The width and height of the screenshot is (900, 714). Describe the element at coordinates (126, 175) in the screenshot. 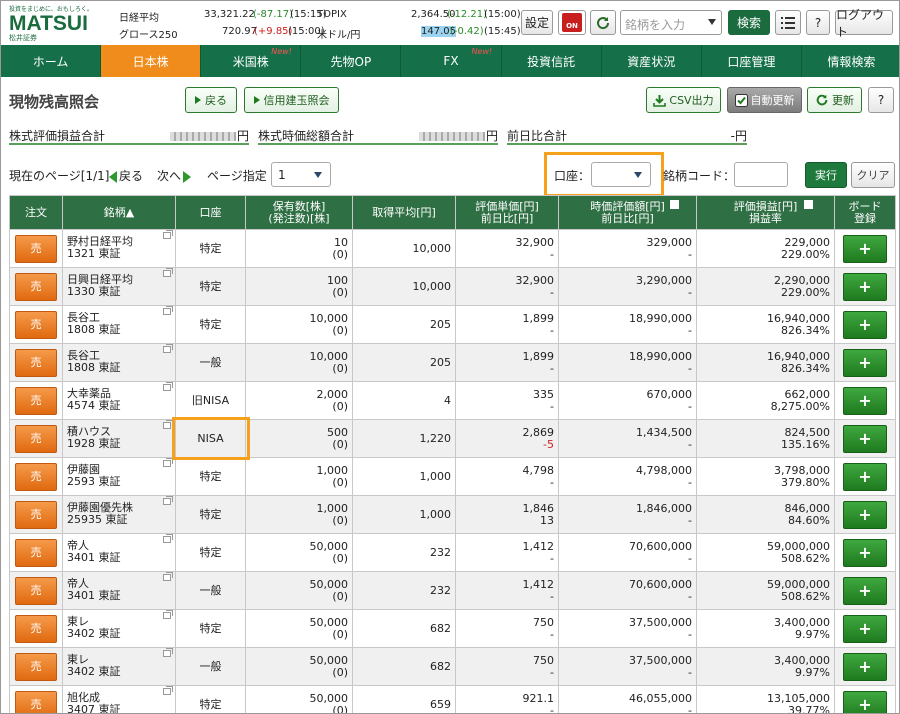

I see `prev-page-link: 戻る` at that location.